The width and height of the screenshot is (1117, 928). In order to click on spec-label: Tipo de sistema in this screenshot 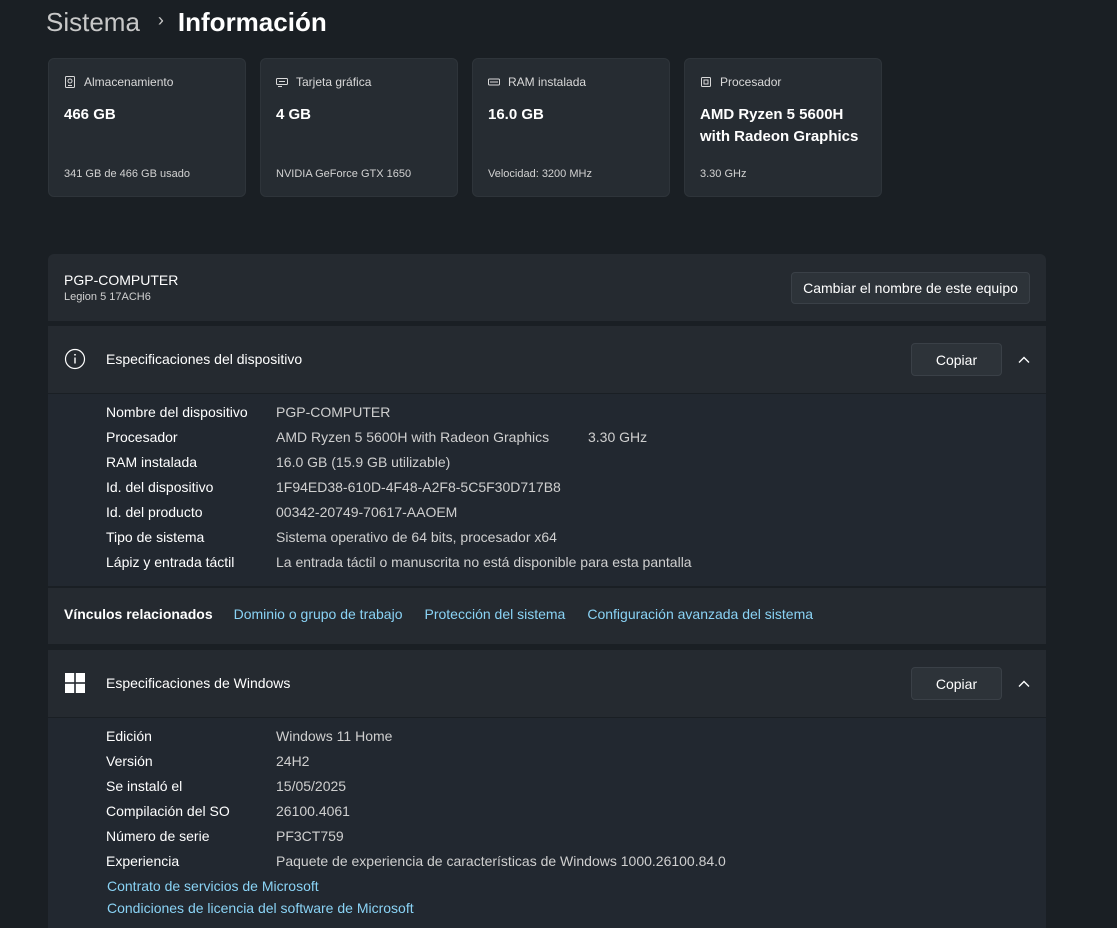, I will do `click(155, 537)`.